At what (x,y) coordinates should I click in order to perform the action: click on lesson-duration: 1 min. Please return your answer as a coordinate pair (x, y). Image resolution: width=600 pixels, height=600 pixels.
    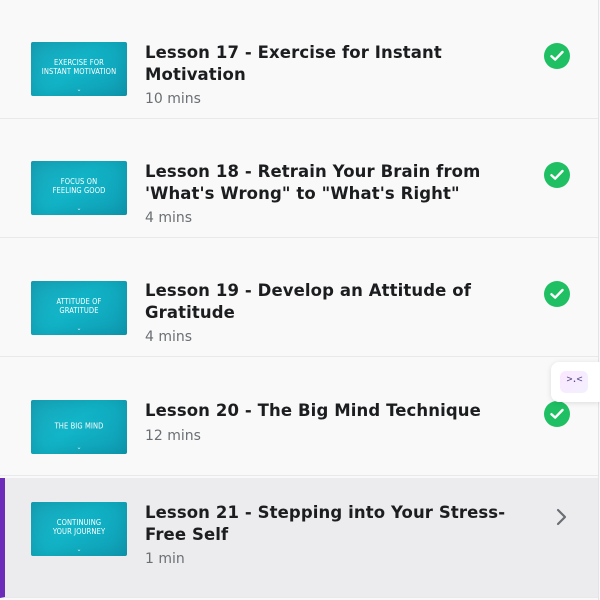
    Looking at the image, I should click on (165, 559).